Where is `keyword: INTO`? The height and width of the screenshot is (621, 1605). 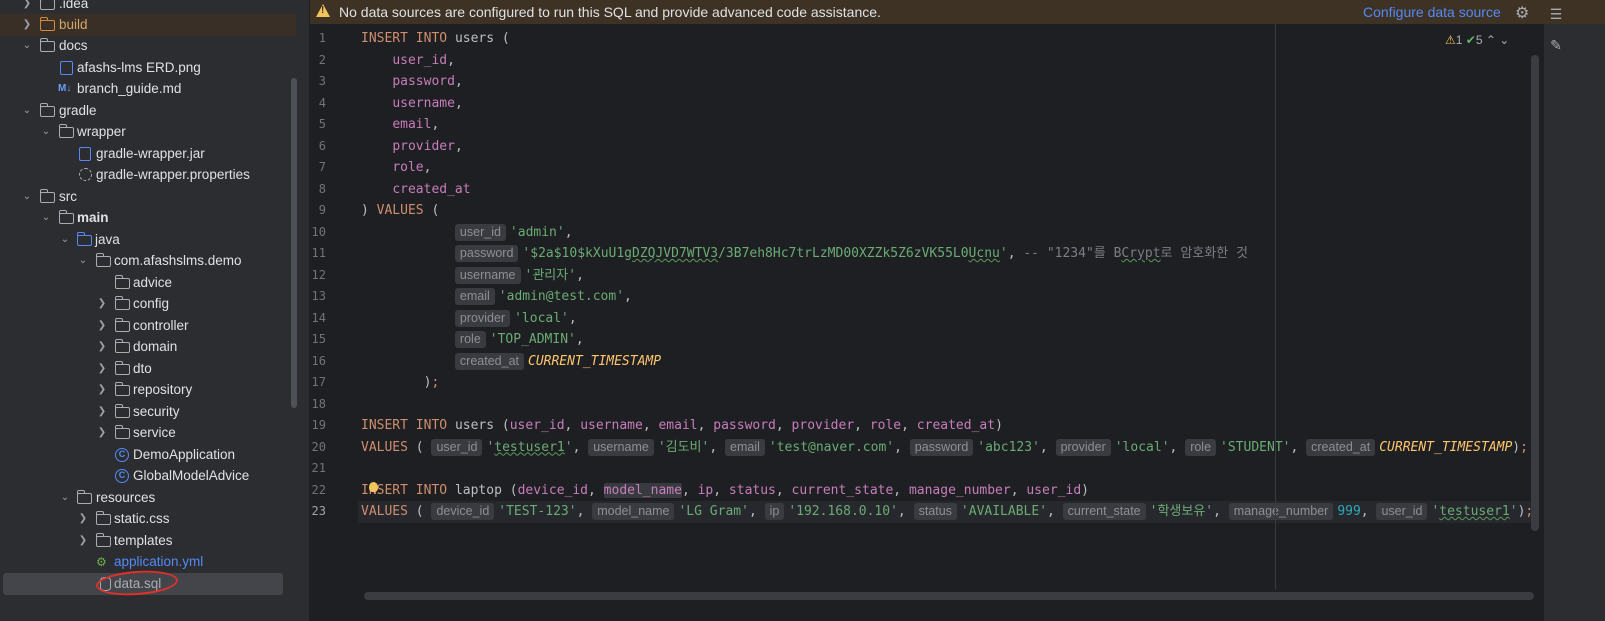
keyword: INTO is located at coordinates (431, 490).